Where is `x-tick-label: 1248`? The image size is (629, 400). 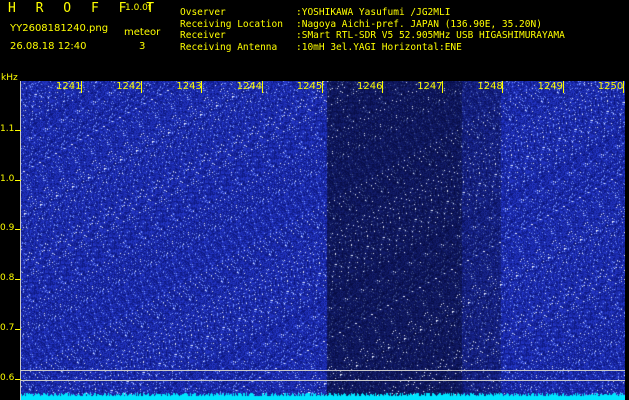
x-tick-label: 1248 is located at coordinates (490, 86).